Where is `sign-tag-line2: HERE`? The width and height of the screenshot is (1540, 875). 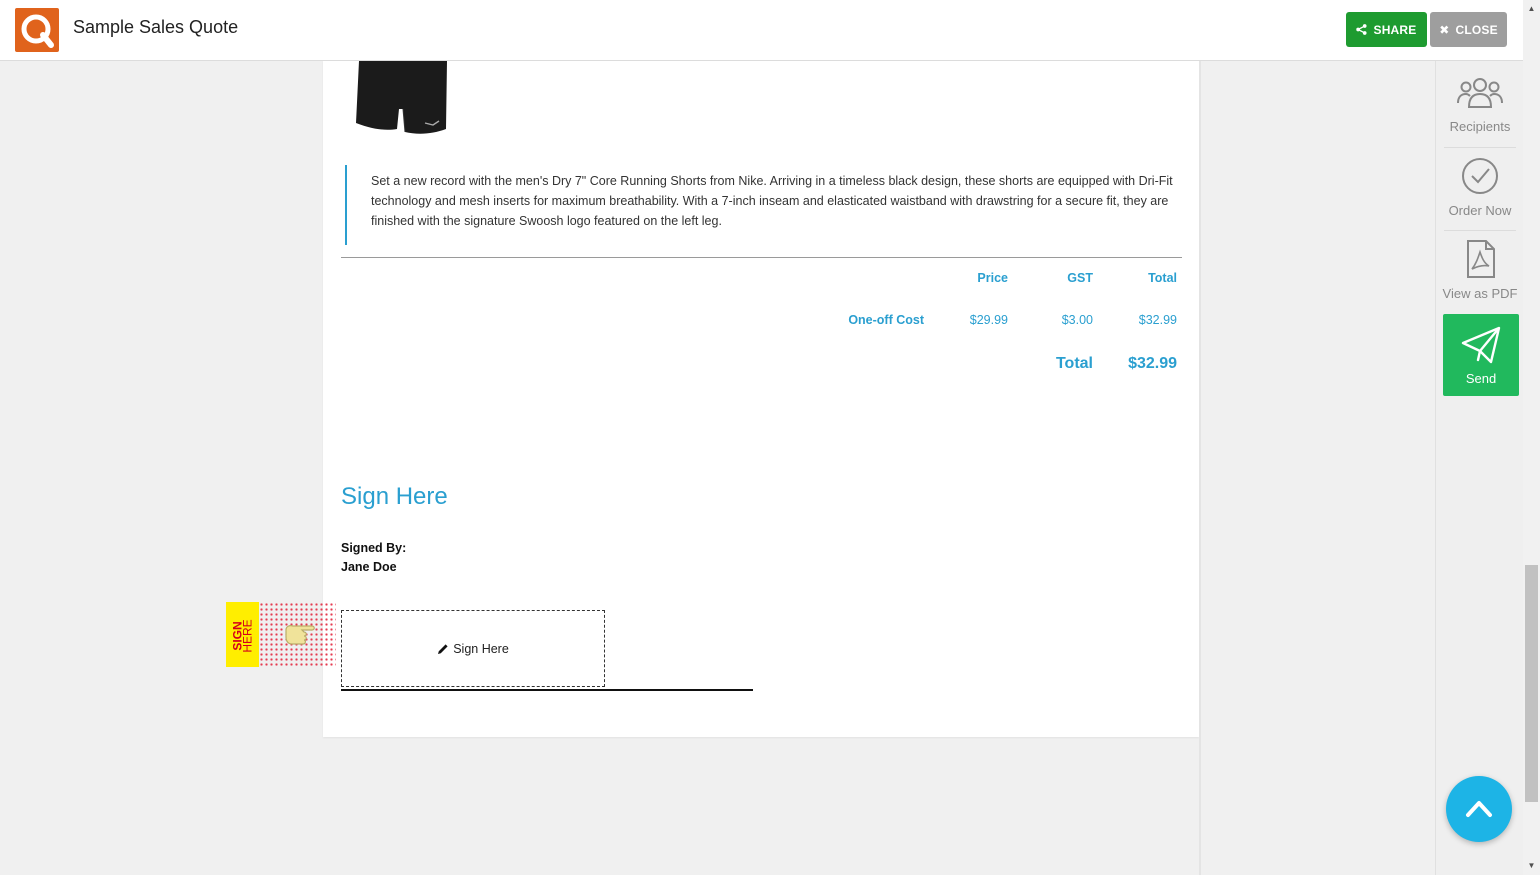 sign-tag-line2: HERE is located at coordinates (247, 636).